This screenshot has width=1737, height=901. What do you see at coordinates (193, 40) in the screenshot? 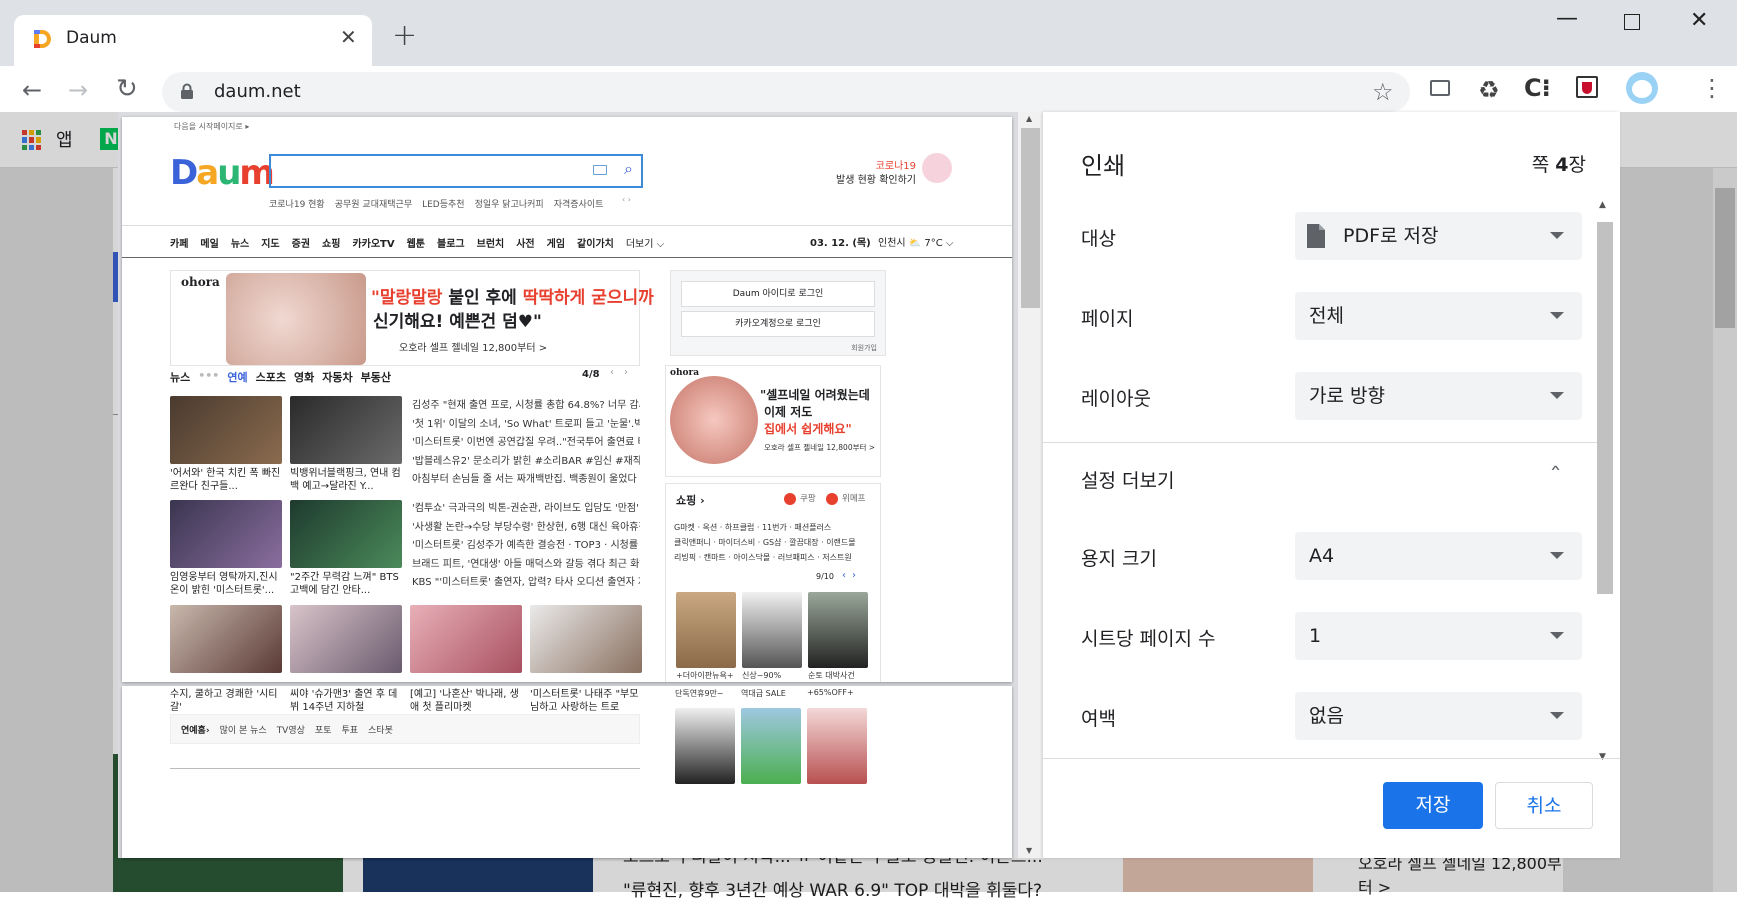
I see `tab-daum: Daum ✕` at bounding box center [193, 40].